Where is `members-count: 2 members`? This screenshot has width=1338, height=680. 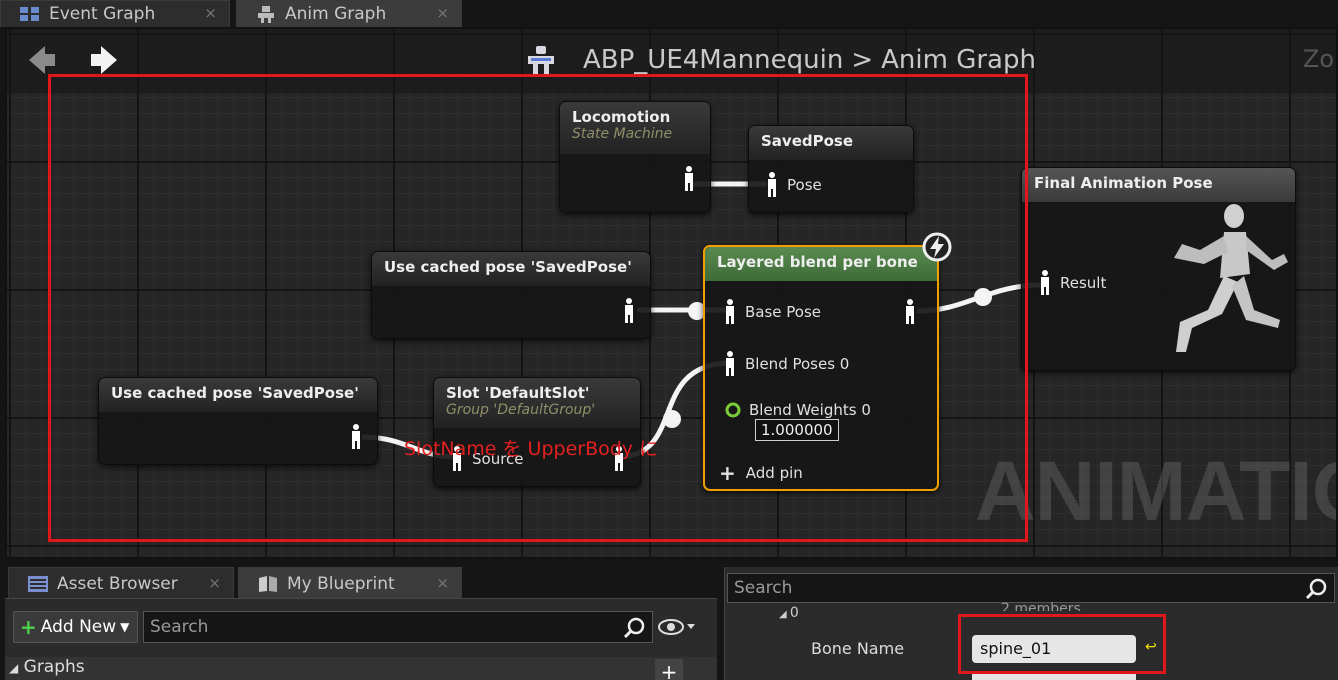
members-count: 2 members is located at coordinates (1041, 606).